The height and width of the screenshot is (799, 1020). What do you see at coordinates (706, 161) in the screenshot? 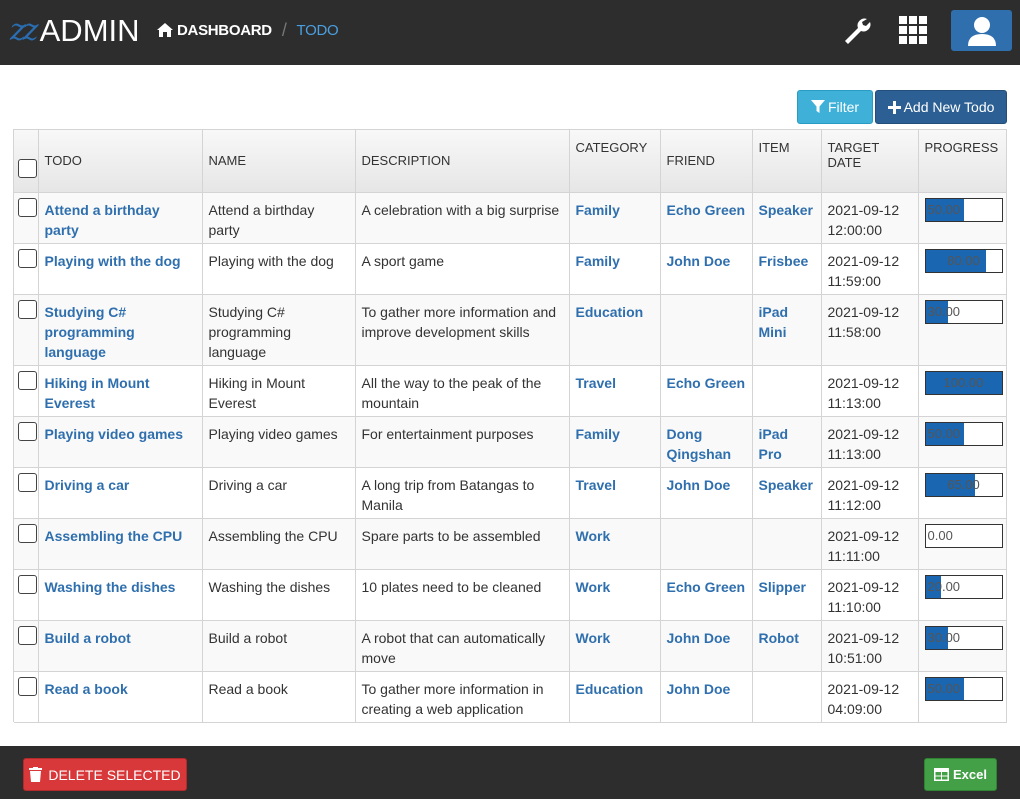
I see `column-header-friend: FRIEND` at bounding box center [706, 161].